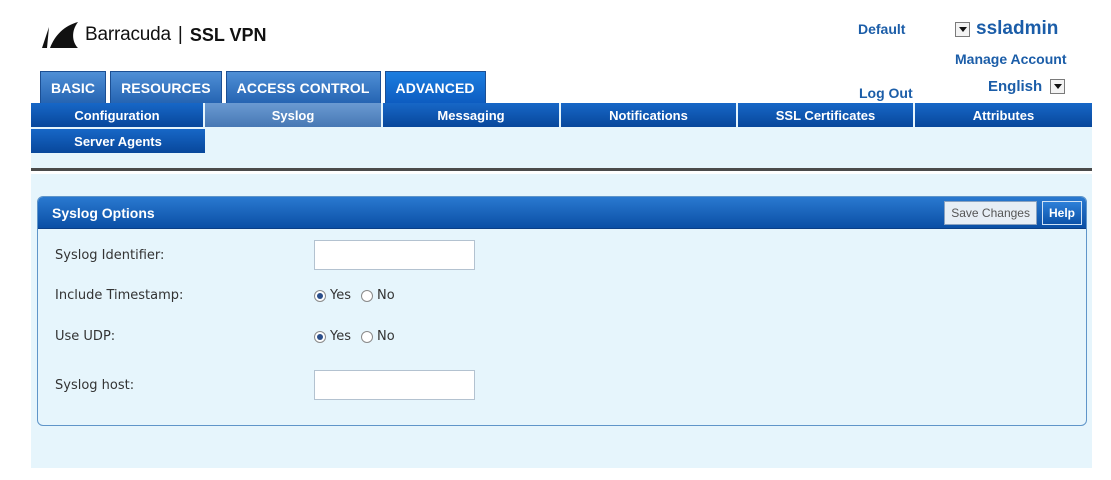  What do you see at coordinates (1061, 212) in the screenshot?
I see `help-button: Help` at bounding box center [1061, 212].